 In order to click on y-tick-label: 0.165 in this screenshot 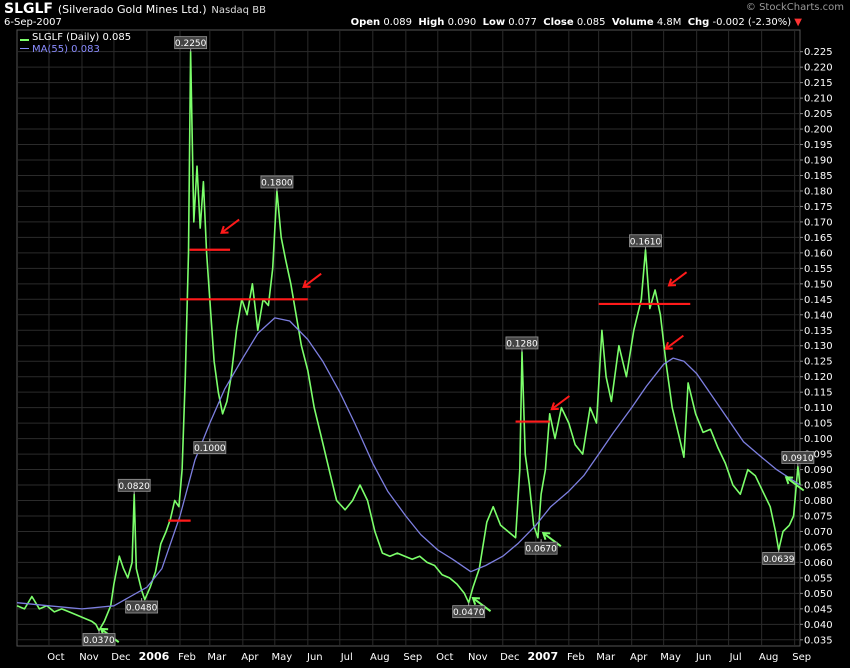, I will do `click(818, 238)`.